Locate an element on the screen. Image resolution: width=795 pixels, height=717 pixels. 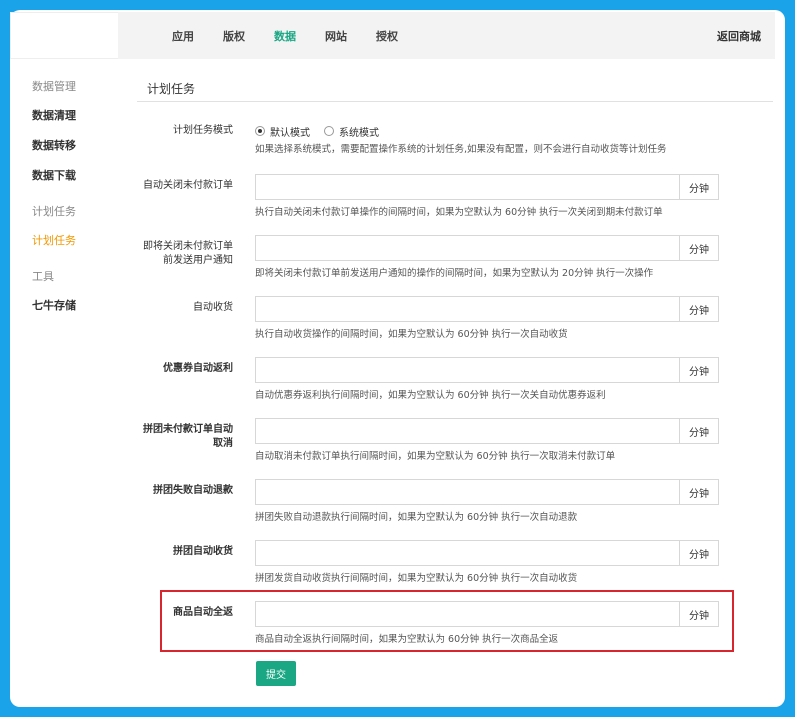
sidebar-group-data-management: 数据管理 数据清理 数据转移 数据下载 is located at coordinates (72, 130).